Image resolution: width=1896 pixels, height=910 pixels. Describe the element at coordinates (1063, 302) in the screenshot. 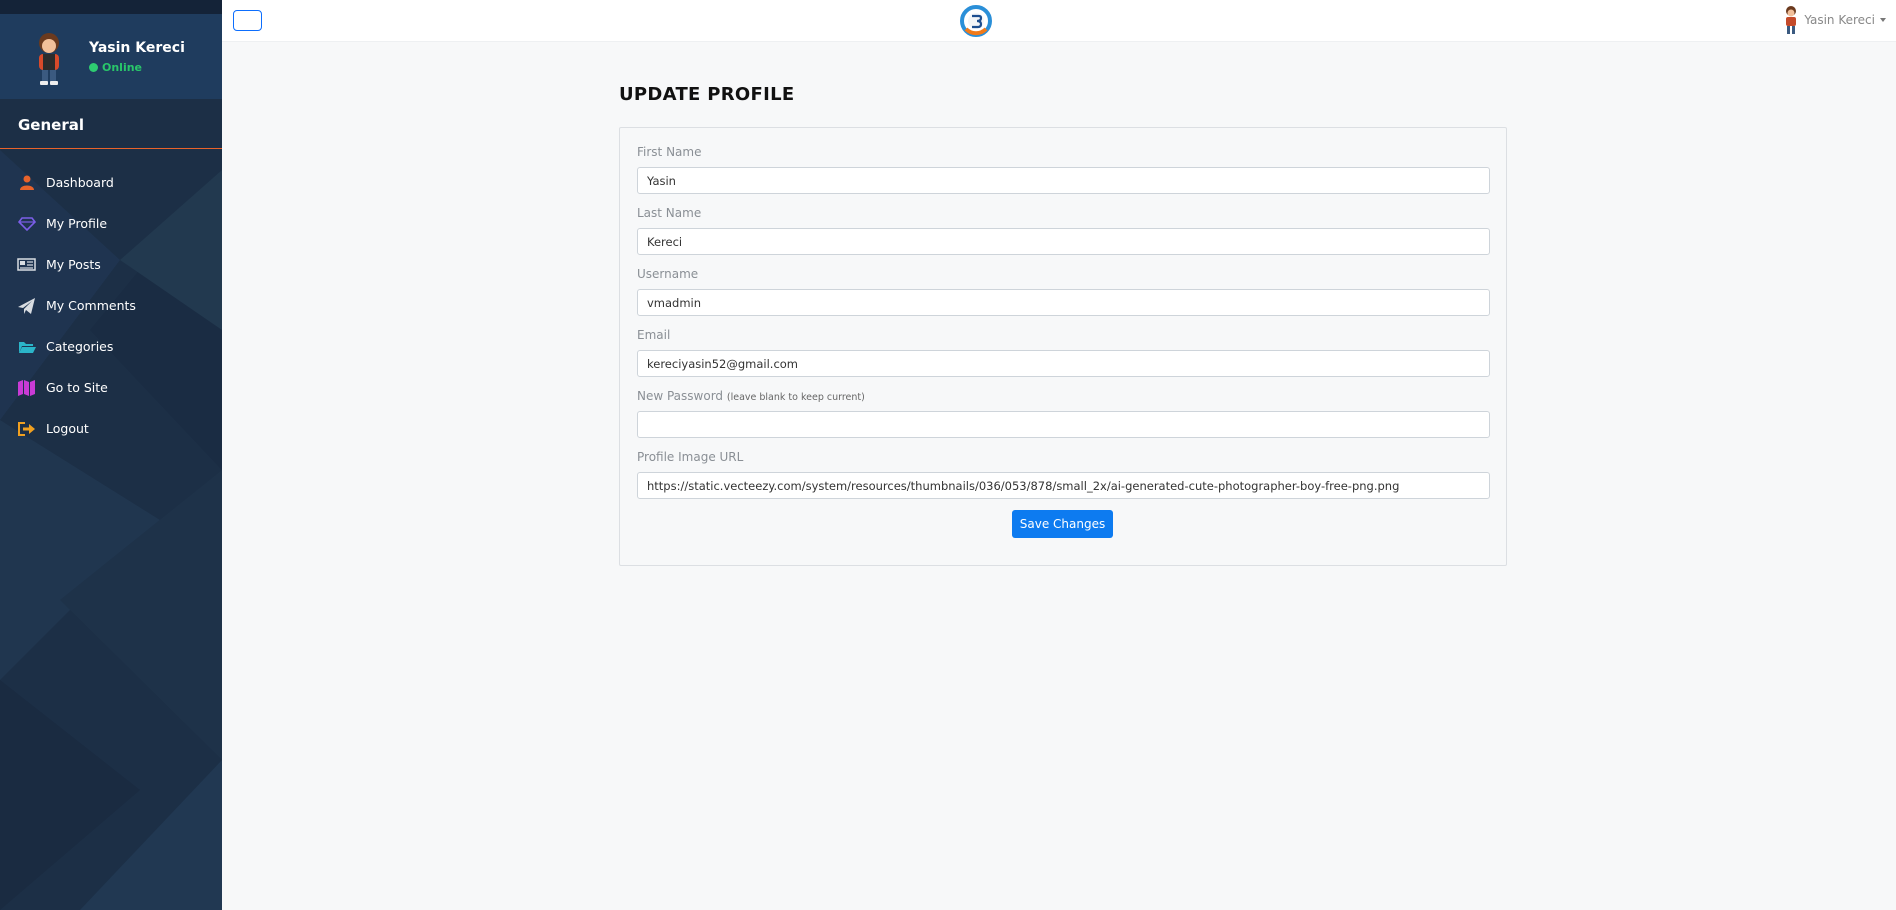

I see `username-field` at that location.